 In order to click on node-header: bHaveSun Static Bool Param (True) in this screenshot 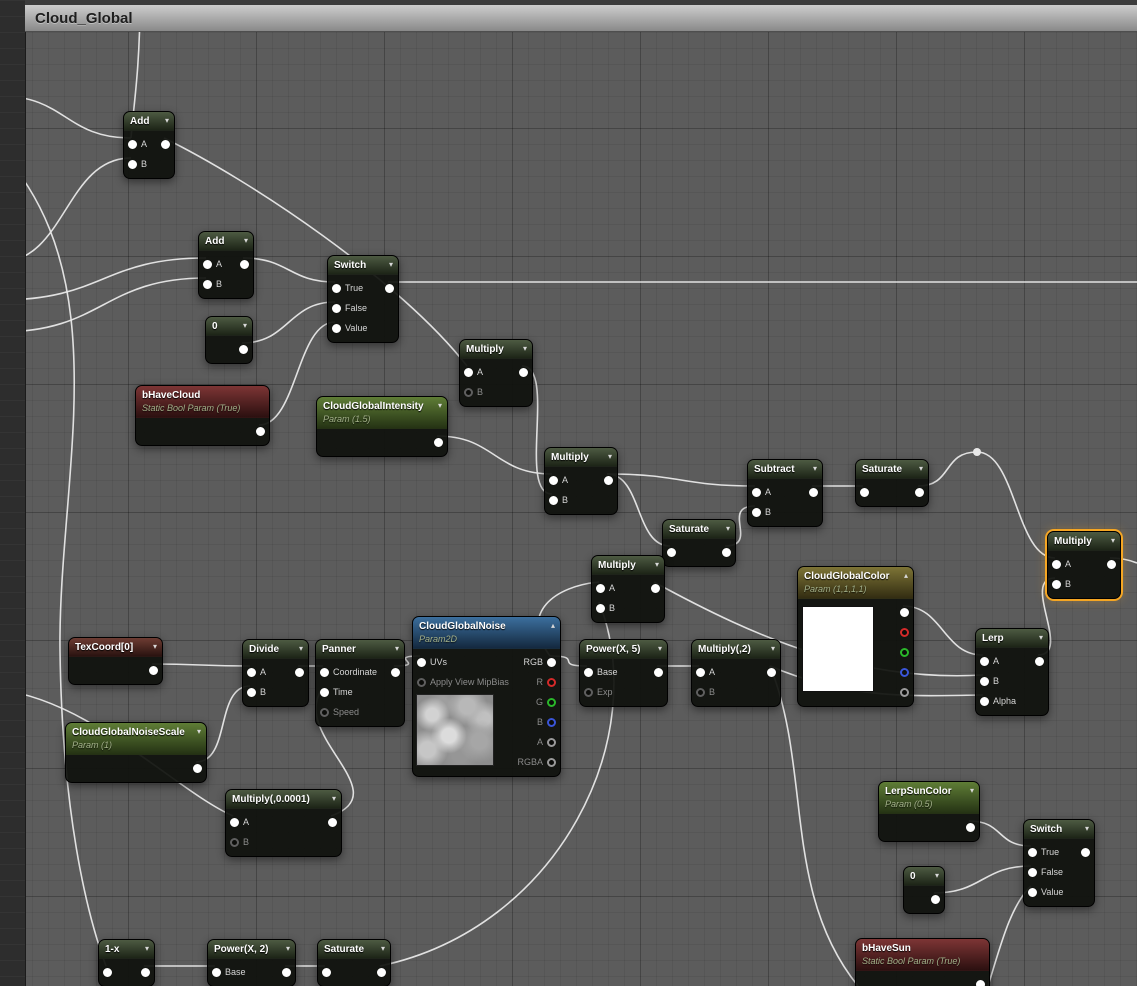, I will do `click(922, 955)`.